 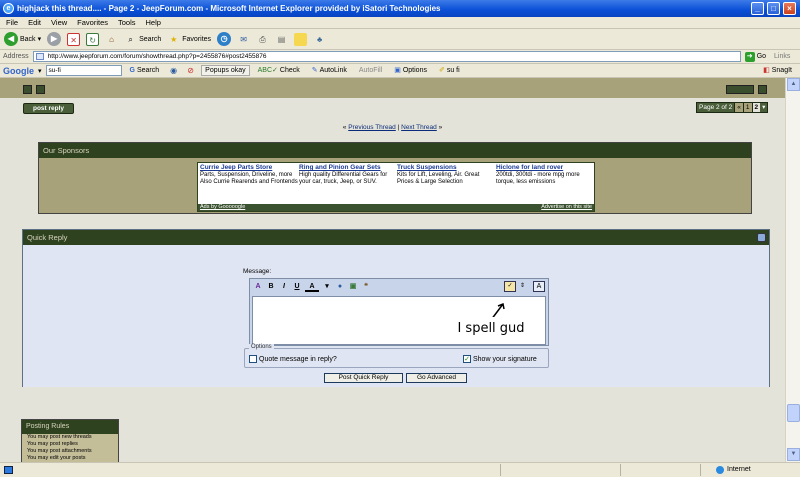 I want to click on menu-favorites: Favorites, so click(x=92, y=22).